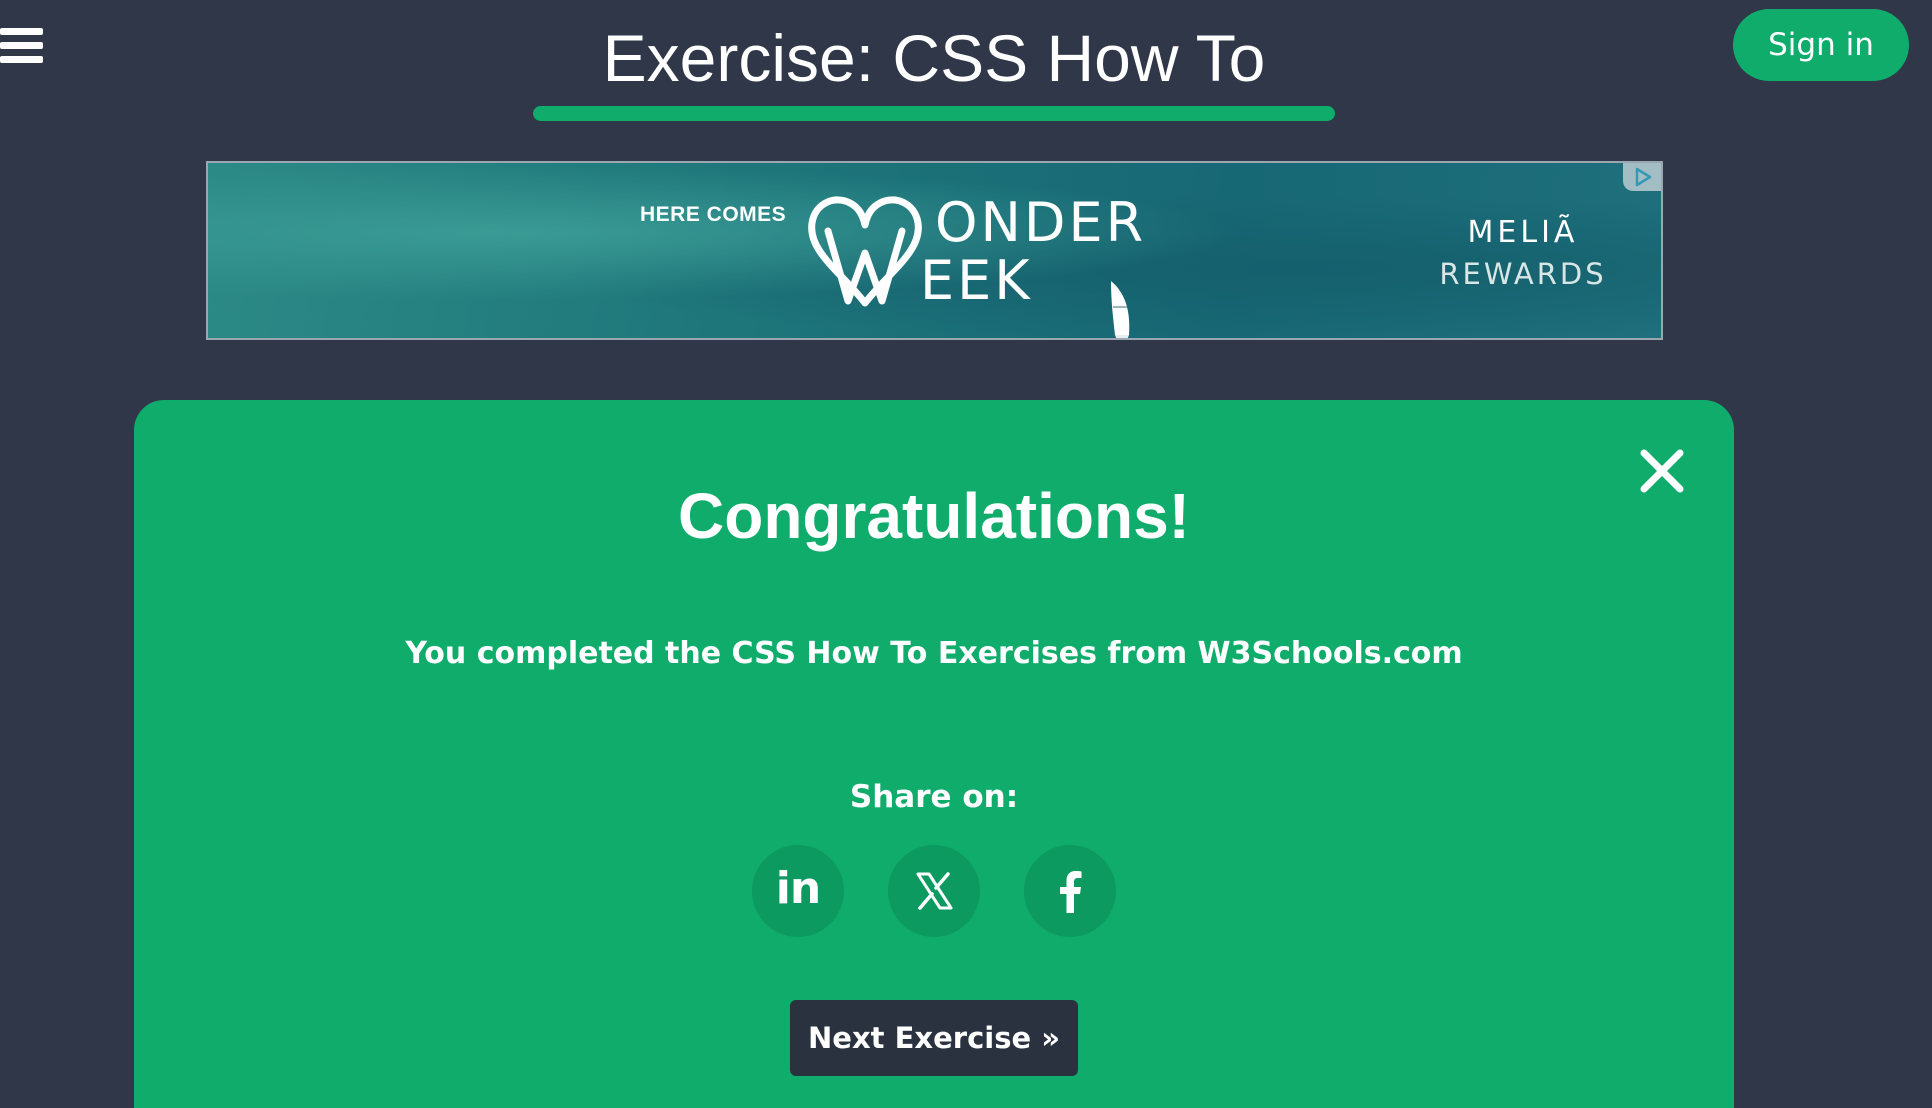  I want to click on facebook-icon, so click(1071, 892).